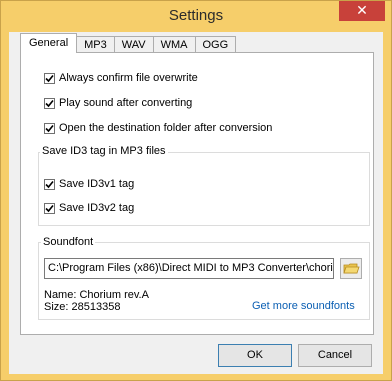 The width and height of the screenshot is (392, 381). I want to click on tab-general: General, so click(49, 43).